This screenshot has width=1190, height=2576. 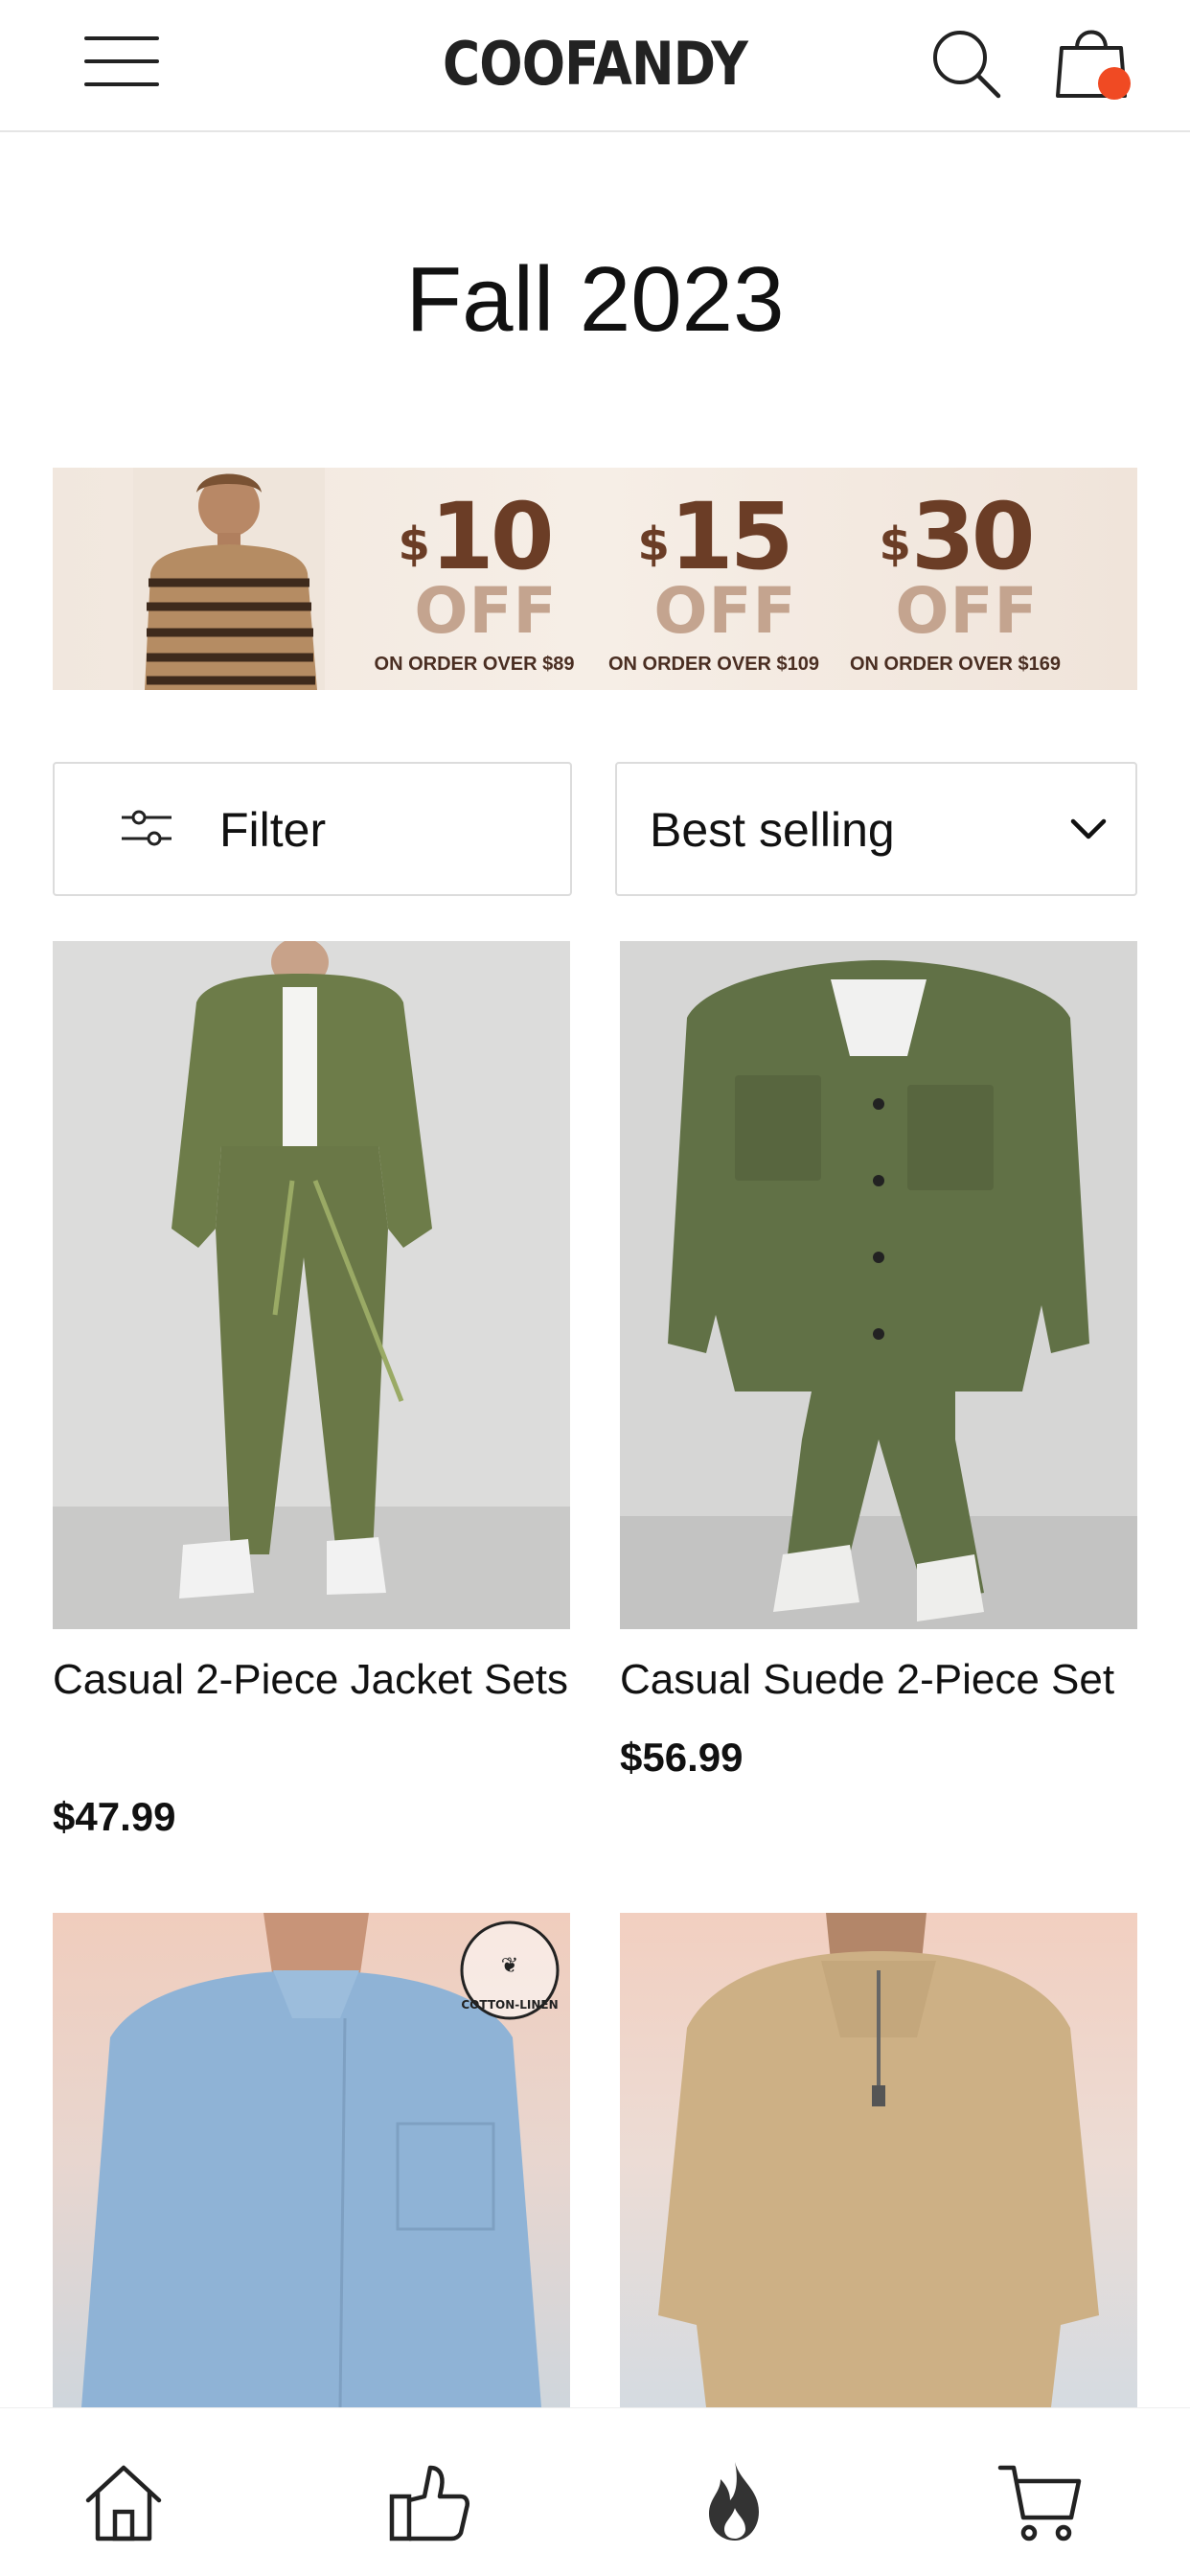 I want to click on offer-condition: ON ORDER OVER $109, so click(x=714, y=665).